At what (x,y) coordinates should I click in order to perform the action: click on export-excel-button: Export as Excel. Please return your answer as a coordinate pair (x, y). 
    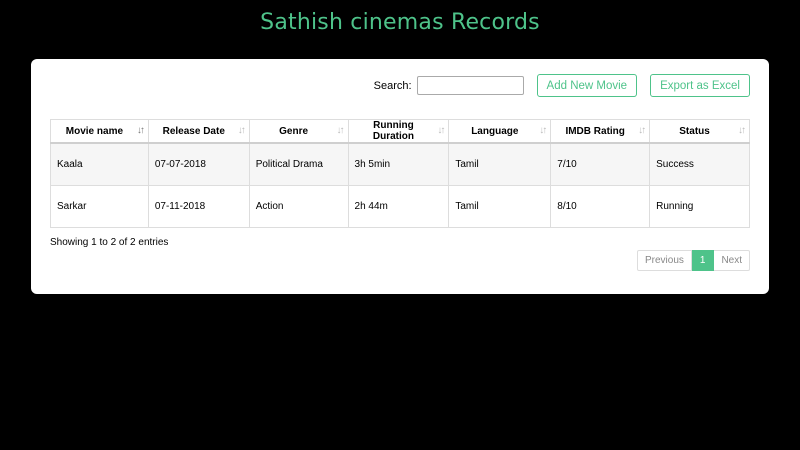
    Looking at the image, I should click on (700, 85).